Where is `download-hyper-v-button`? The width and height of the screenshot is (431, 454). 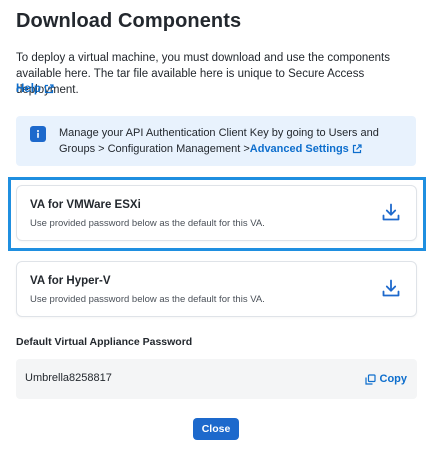
download-hyper-v-button is located at coordinates (391, 288).